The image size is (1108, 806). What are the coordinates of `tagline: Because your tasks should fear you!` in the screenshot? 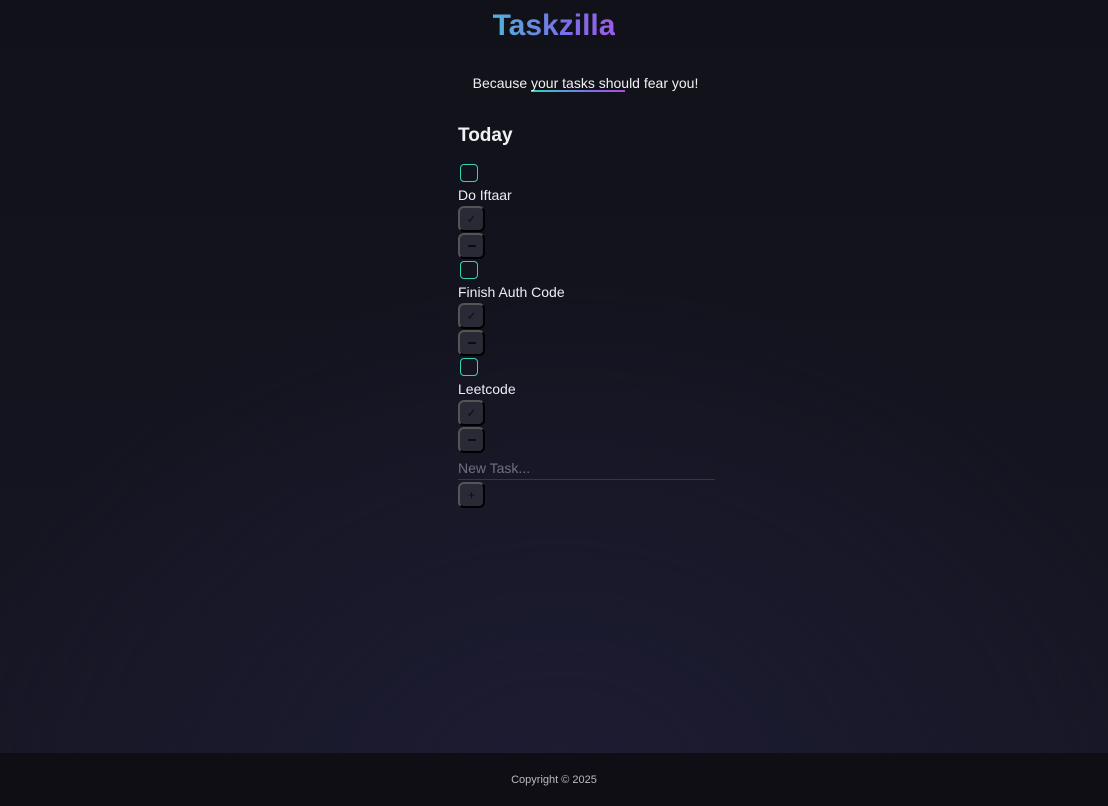 It's located at (554, 83).